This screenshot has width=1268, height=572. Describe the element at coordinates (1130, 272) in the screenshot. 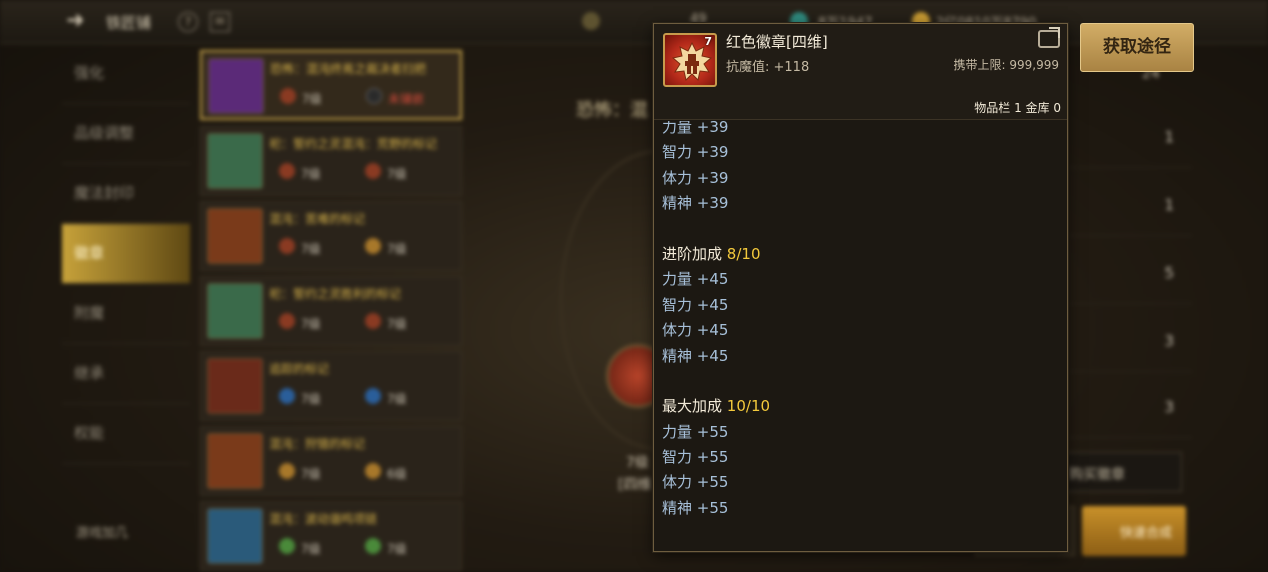

I see `list-item: 5` at that location.